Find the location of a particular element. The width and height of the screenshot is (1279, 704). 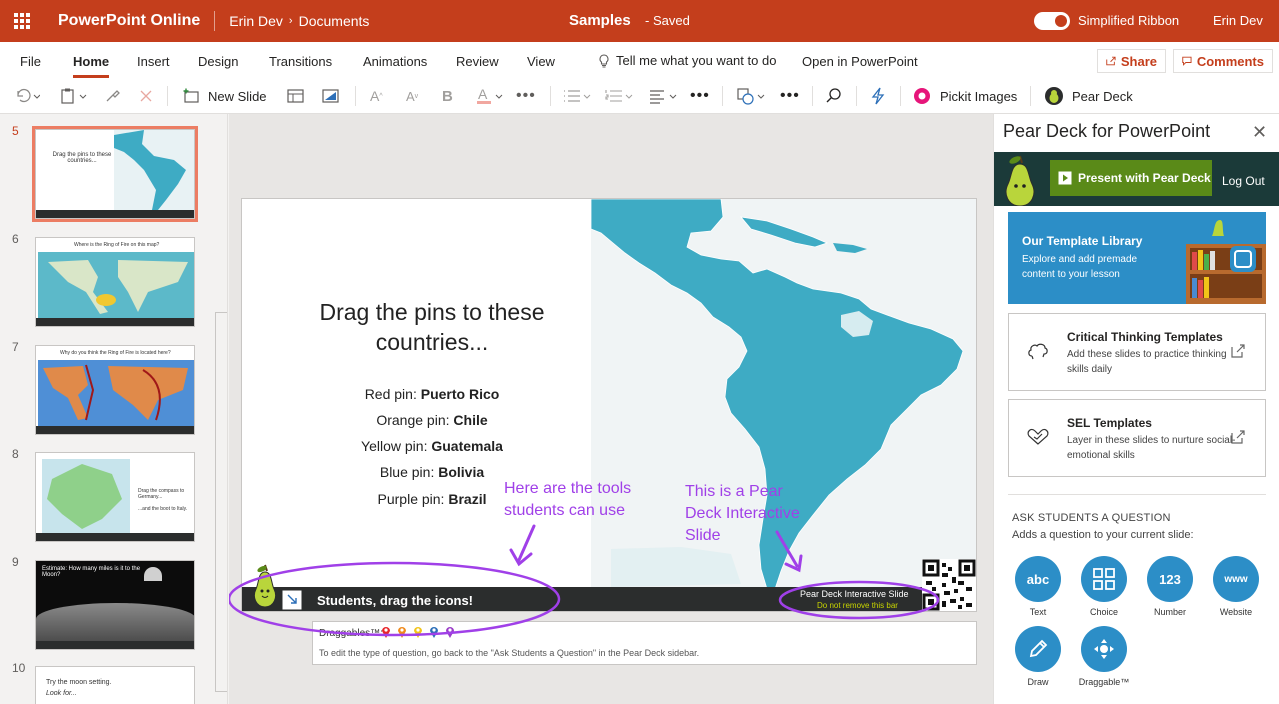

tab-animations: Animations is located at coordinates (395, 61).